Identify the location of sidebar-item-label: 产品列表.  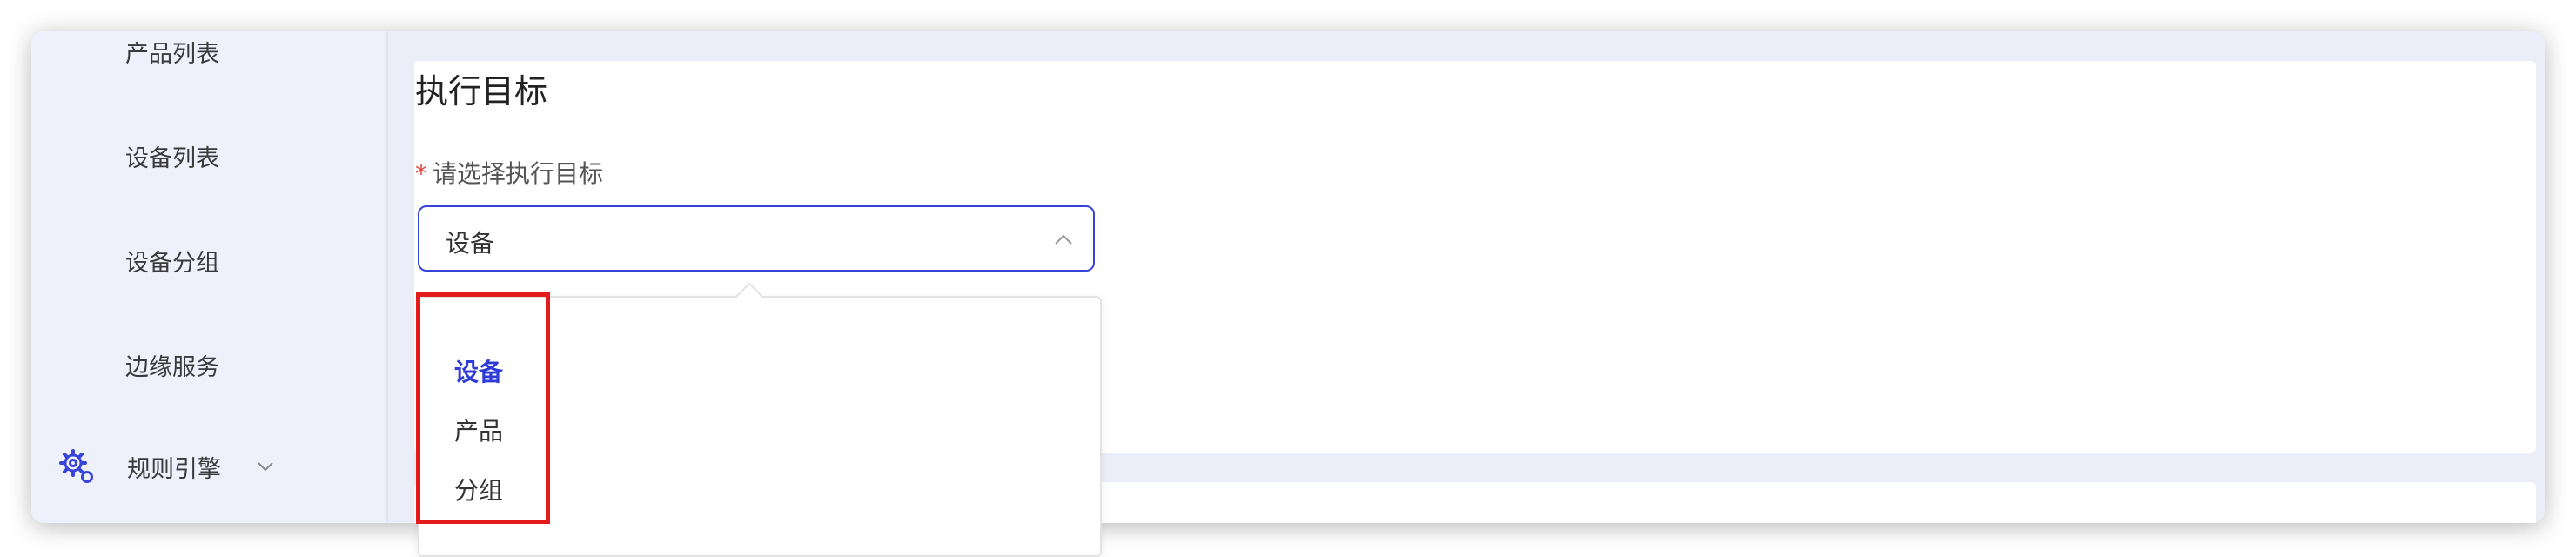
(172, 55).